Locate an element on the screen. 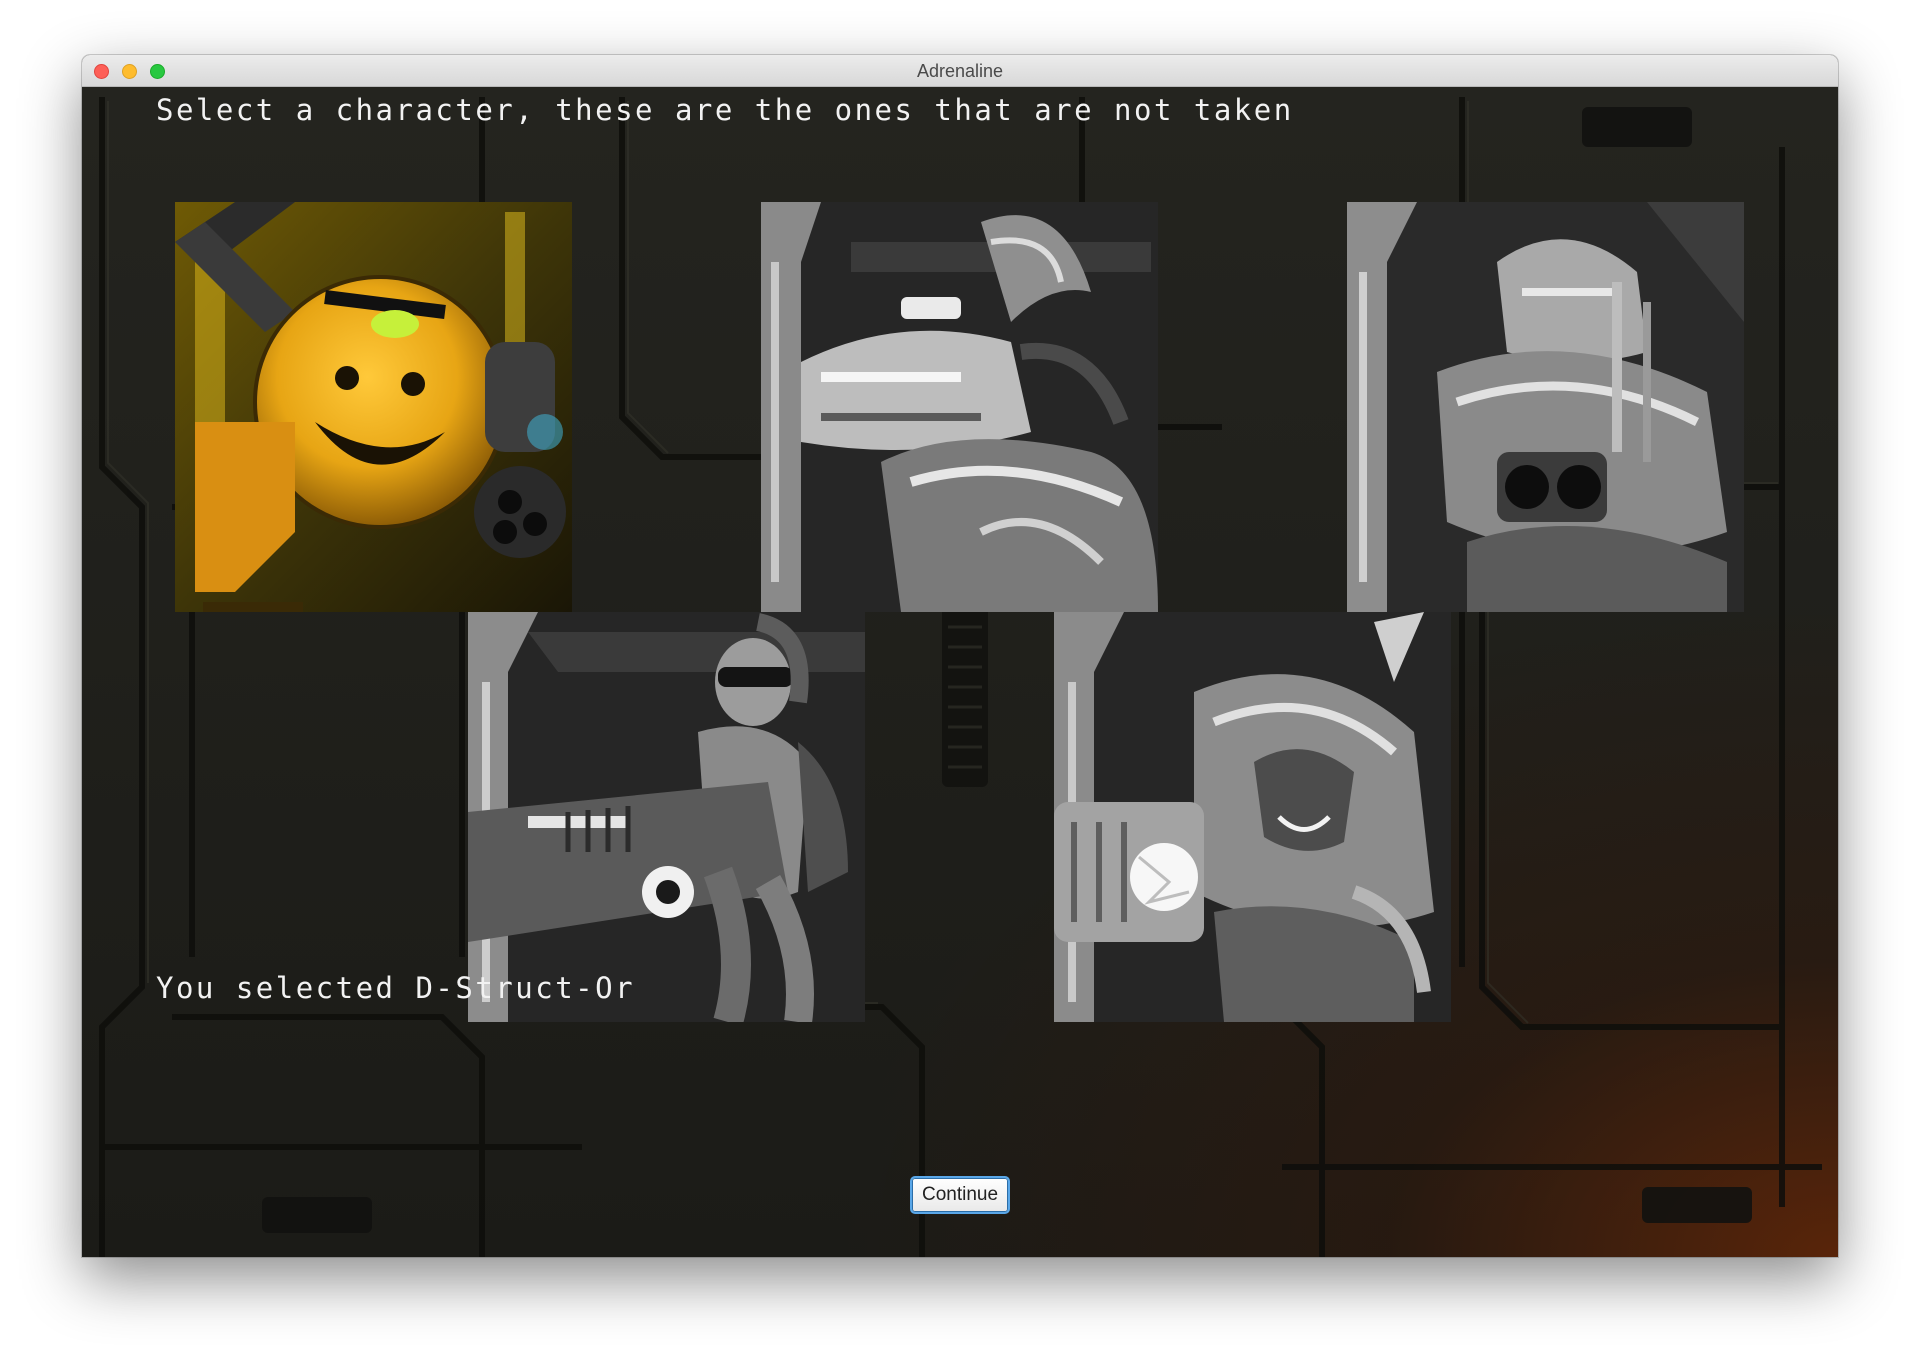 Image resolution: width=1920 pixels, height=1367 pixels. character-card-dozer is located at coordinates (1252, 817).